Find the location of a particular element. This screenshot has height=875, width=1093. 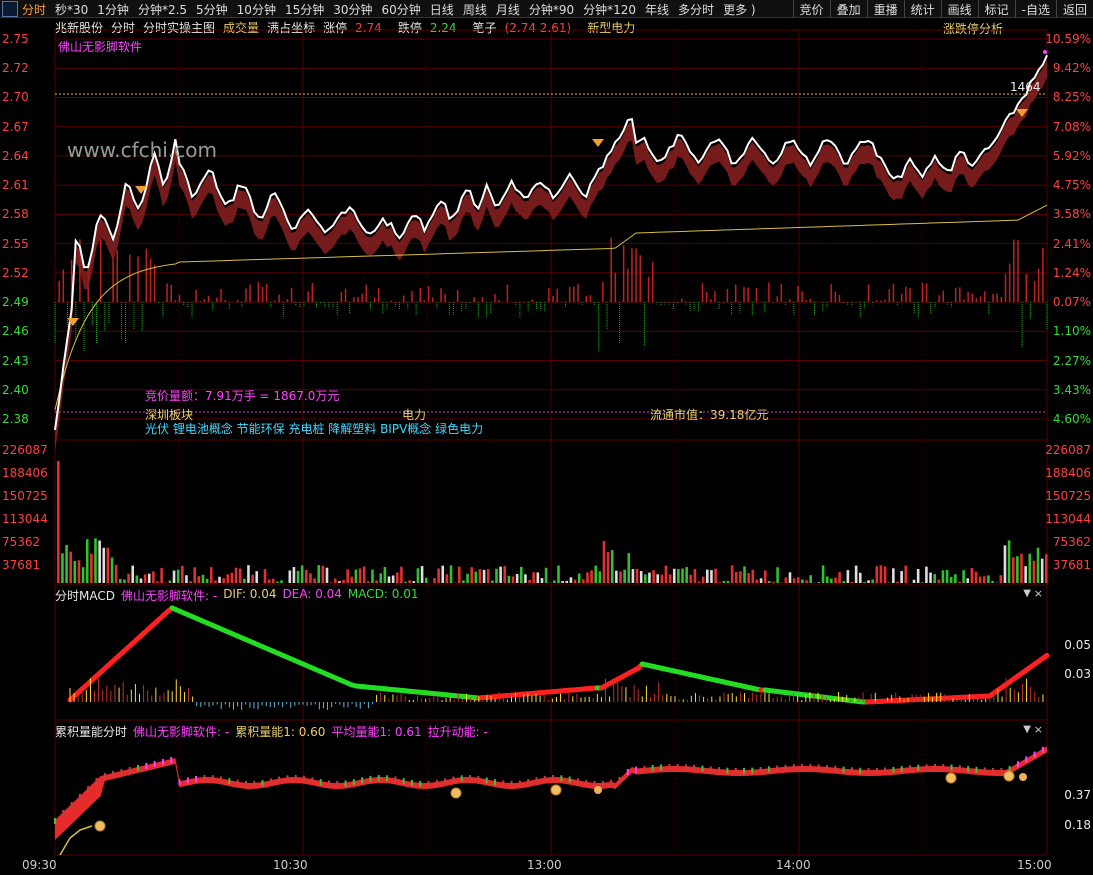

volume-tick: 75362 is located at coordinates (1071, 542).